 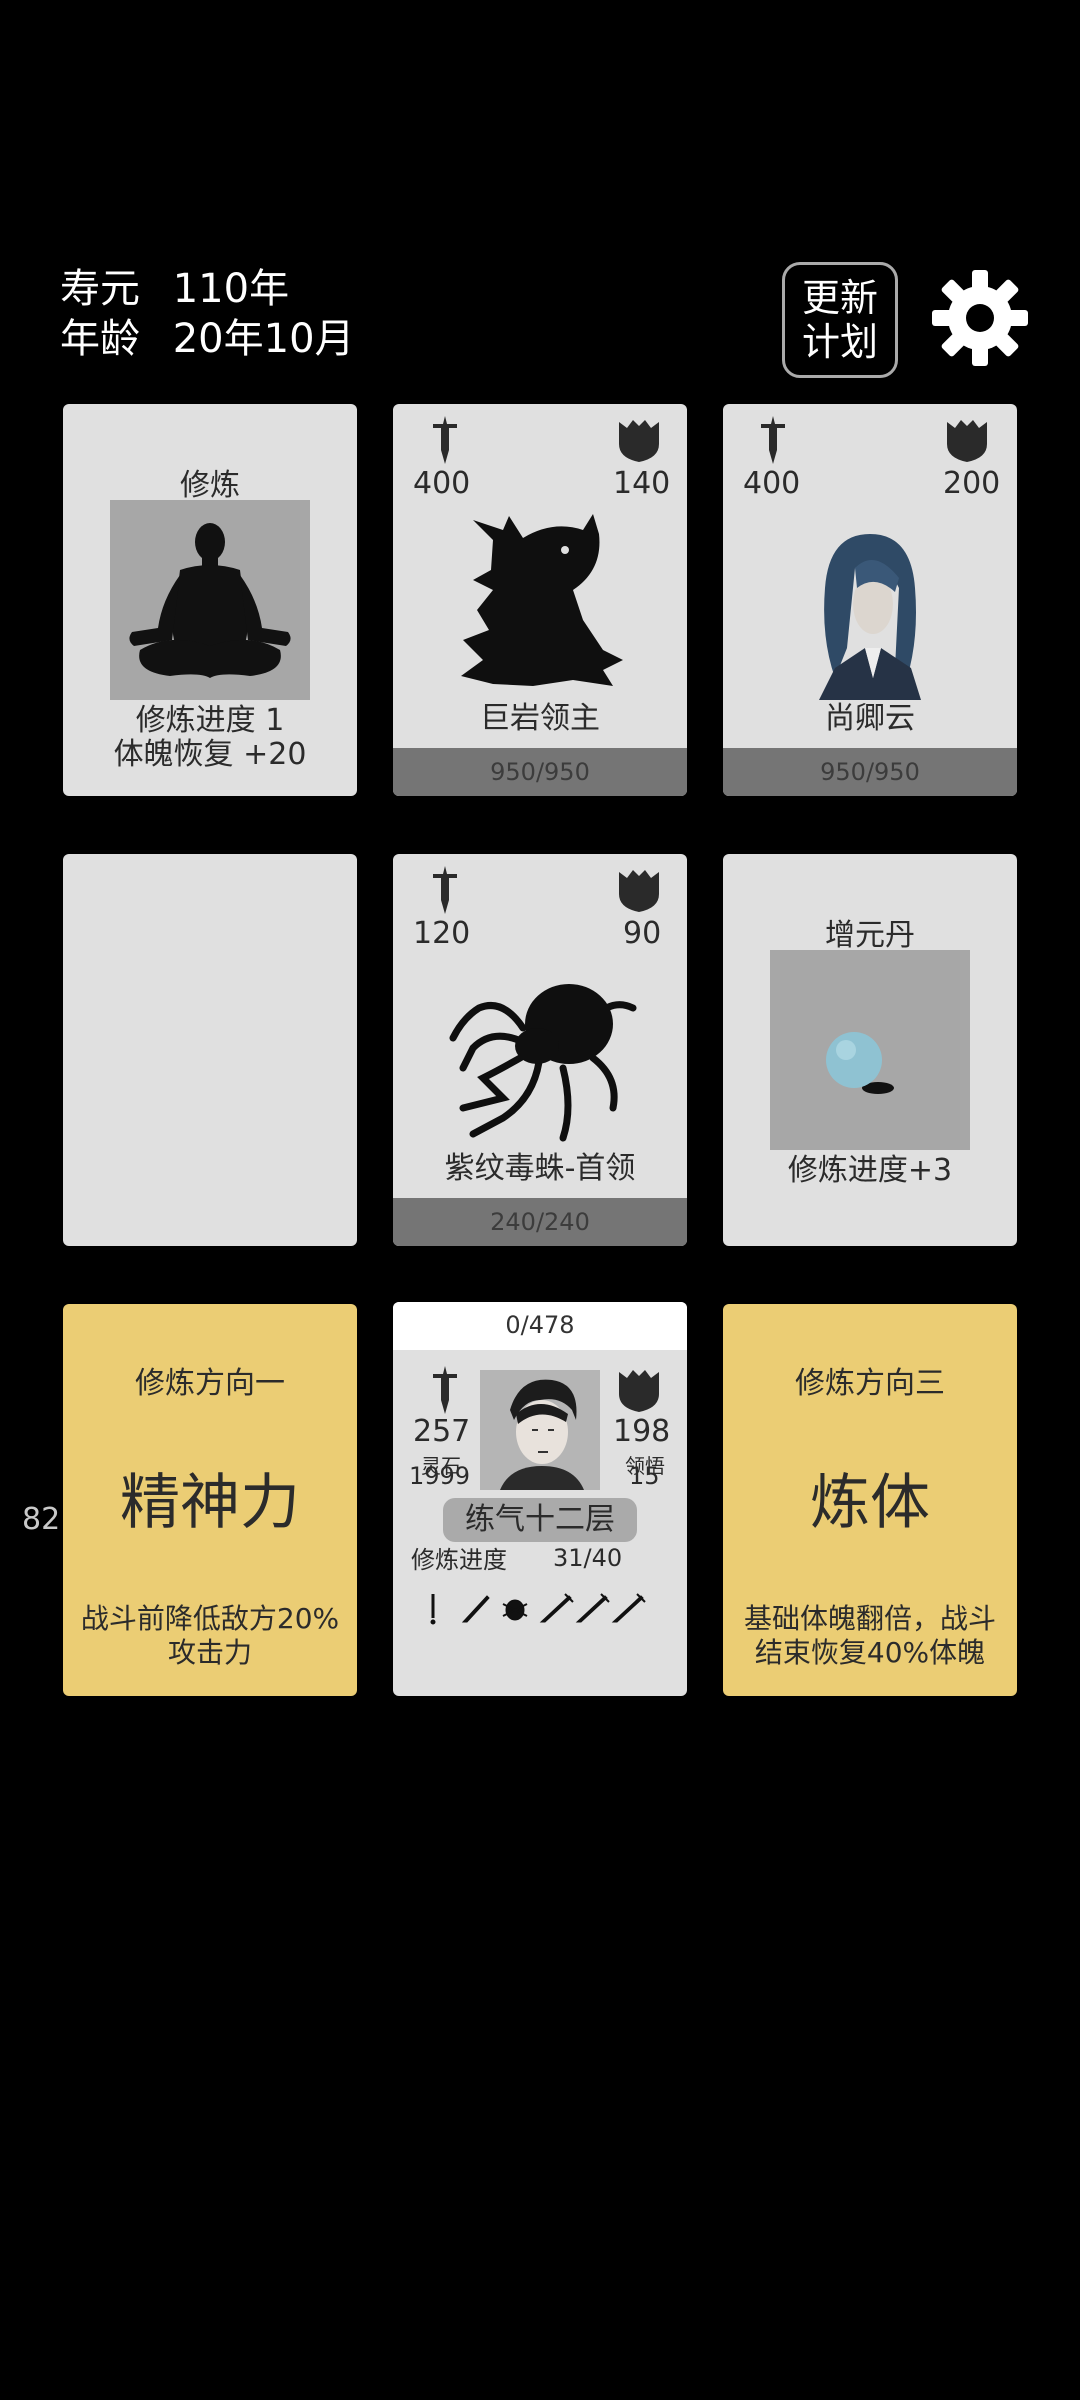 I want to click on age-line: 年龄 20年10月, so click(x=207, y=339).